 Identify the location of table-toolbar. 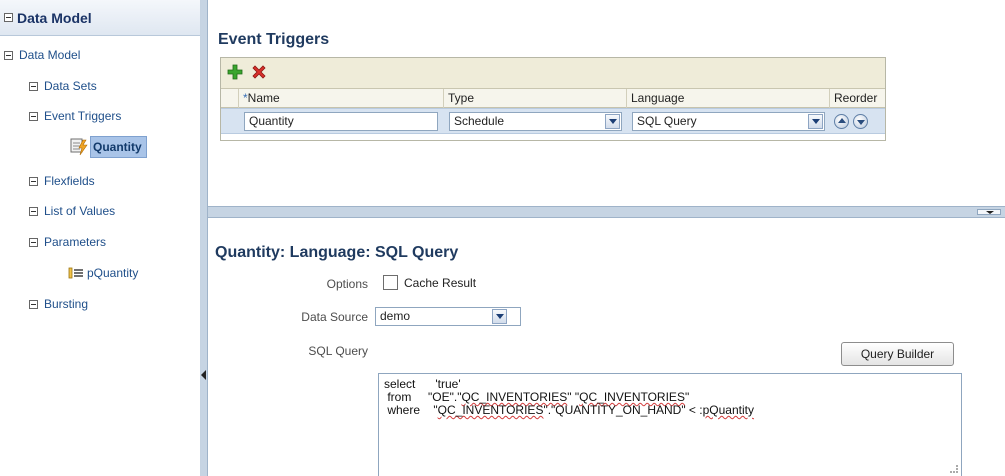
(553, 73).